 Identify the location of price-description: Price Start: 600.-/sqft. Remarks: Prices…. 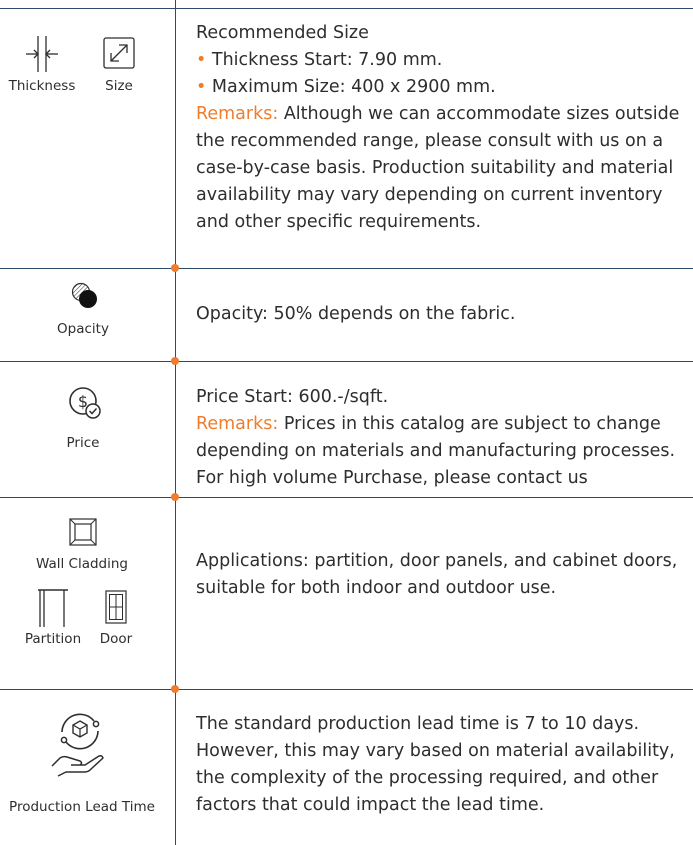
(444, 438).